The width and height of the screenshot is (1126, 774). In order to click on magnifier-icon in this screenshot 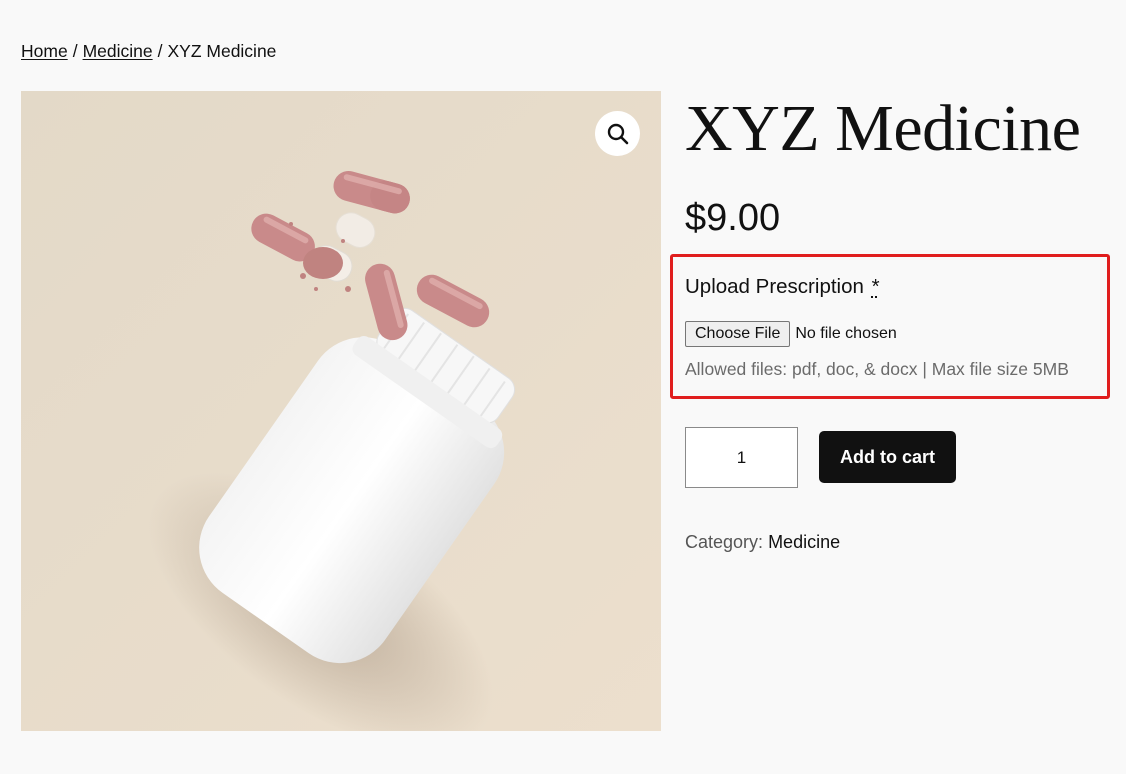, I will do `click(617, 133)`.